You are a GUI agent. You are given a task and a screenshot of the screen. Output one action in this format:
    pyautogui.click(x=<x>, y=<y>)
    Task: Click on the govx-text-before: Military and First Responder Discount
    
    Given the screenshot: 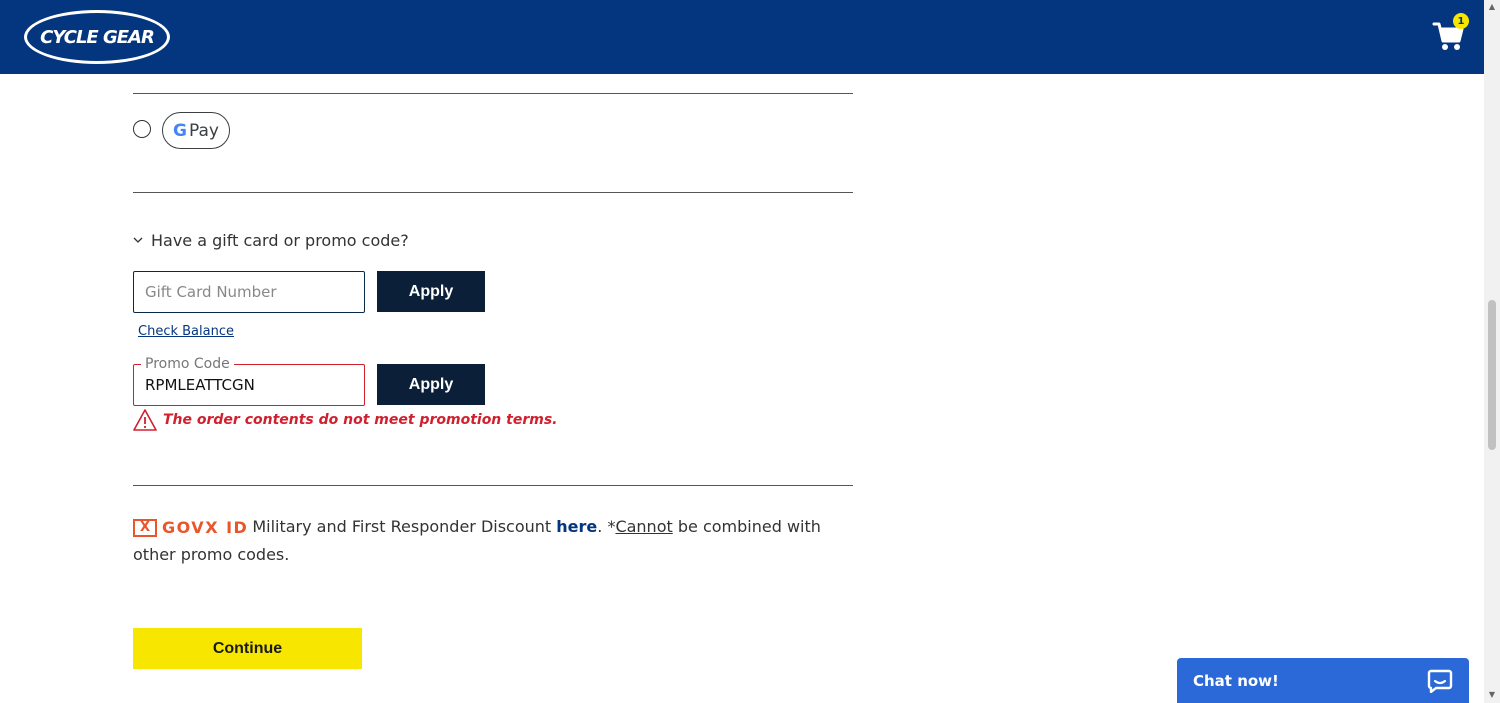 What is the action you would take?
    pyautogui.click(x=404, y=526)
    